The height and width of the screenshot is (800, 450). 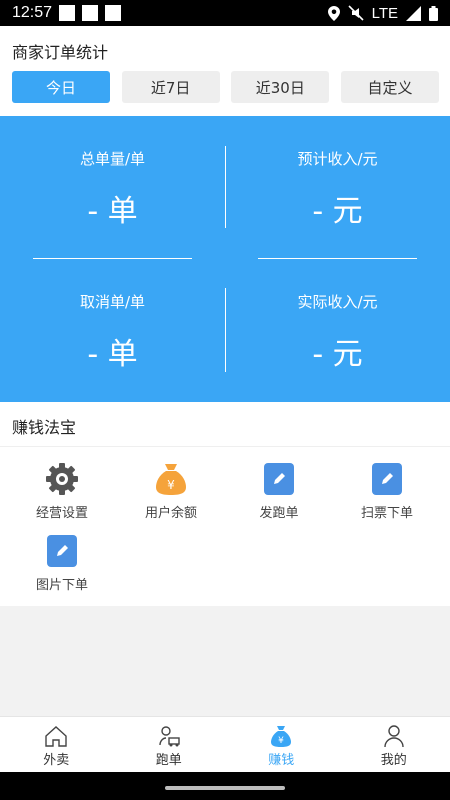 What do you see at coordinates (112, 189) in the screenshot?
I see `stat-total-orders: 总单量/单 - 单` at bounding box center [112, 189].